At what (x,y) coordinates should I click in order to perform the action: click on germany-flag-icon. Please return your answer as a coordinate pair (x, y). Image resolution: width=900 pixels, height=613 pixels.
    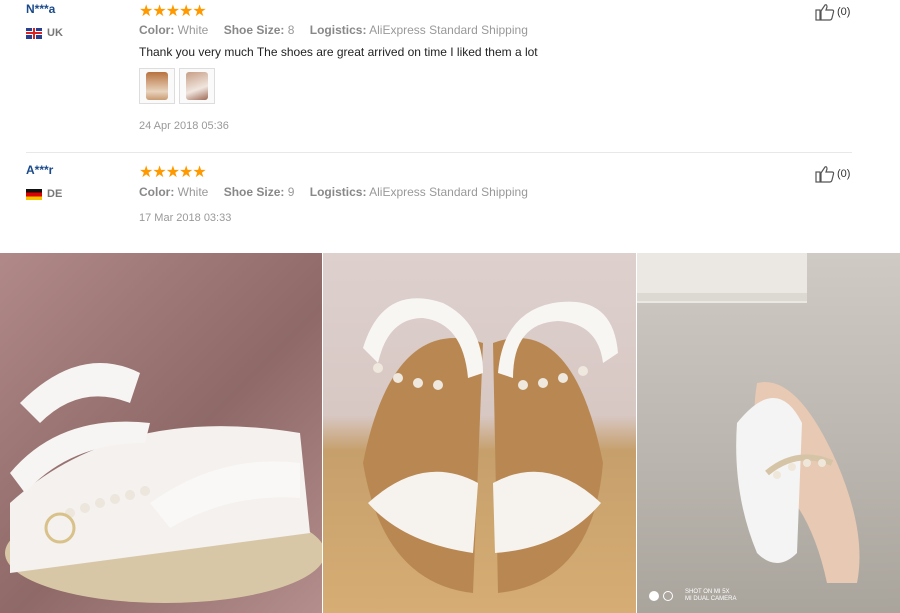
    Looking at the image, I should click on (34, 194).